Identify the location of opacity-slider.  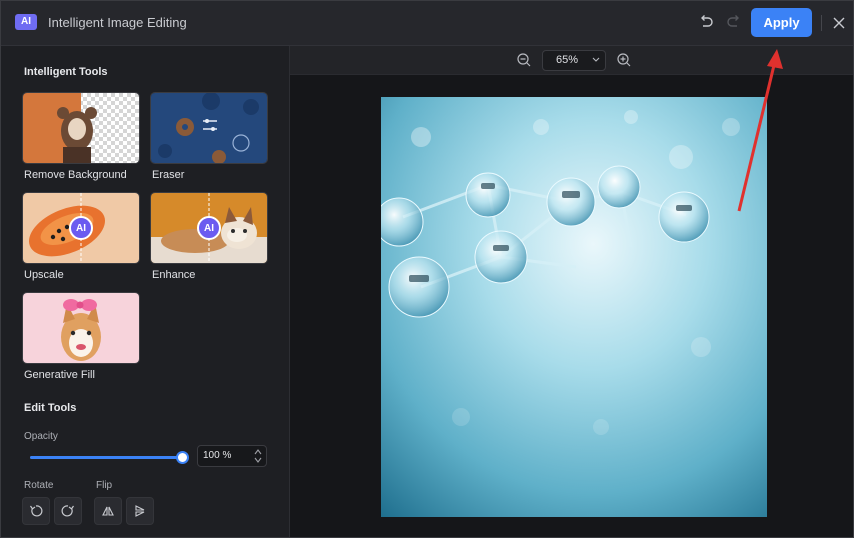
(109, 457).